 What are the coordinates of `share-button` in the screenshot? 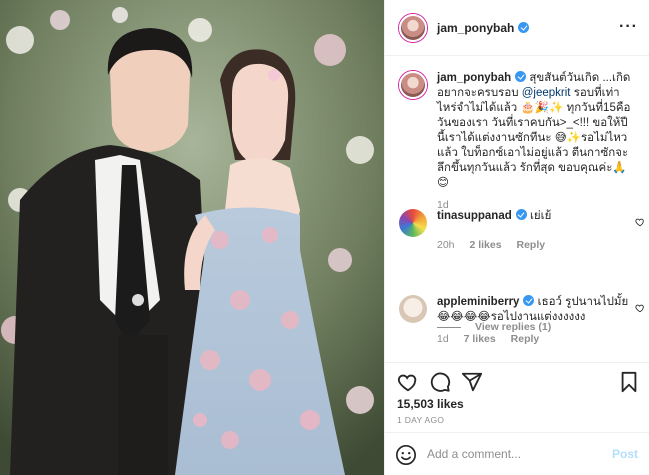 It's located at (472, 382).